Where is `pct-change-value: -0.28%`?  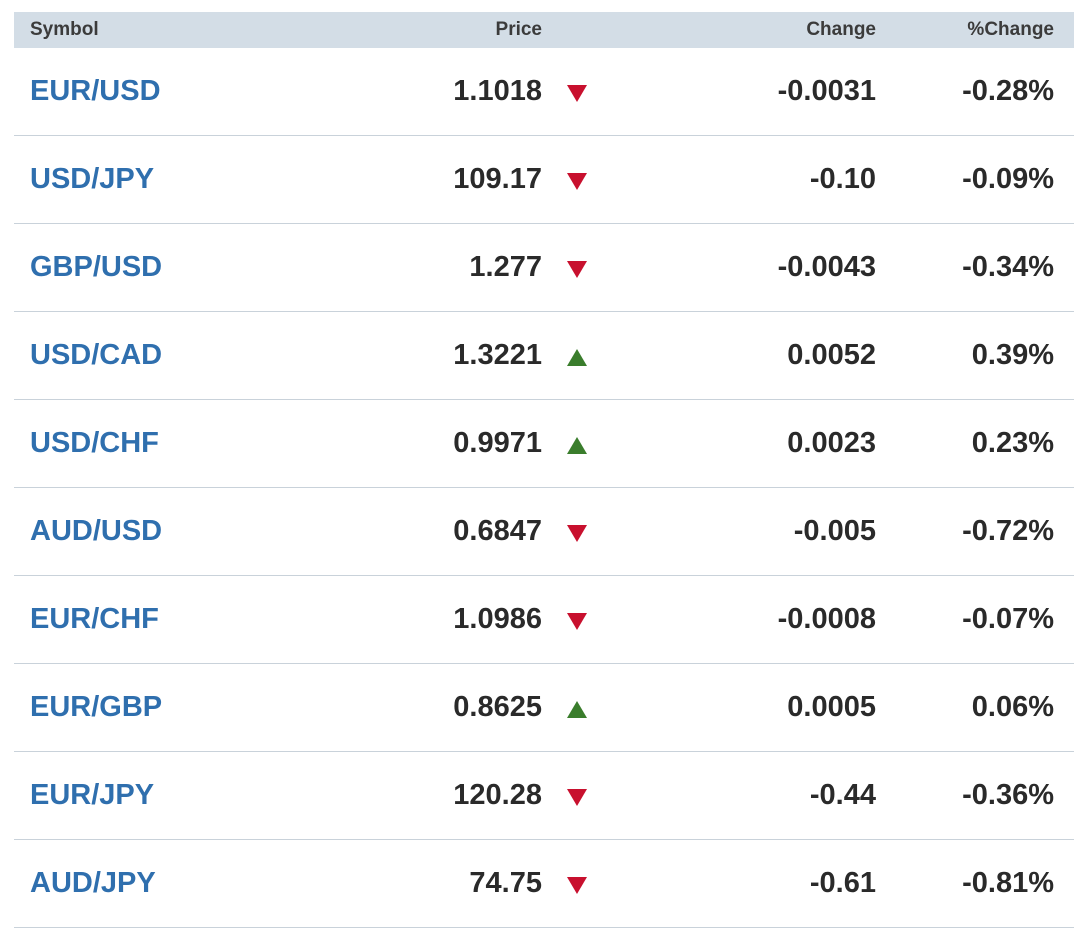
pct-change-value: -0.28% is located at coordinates (1008, 91).